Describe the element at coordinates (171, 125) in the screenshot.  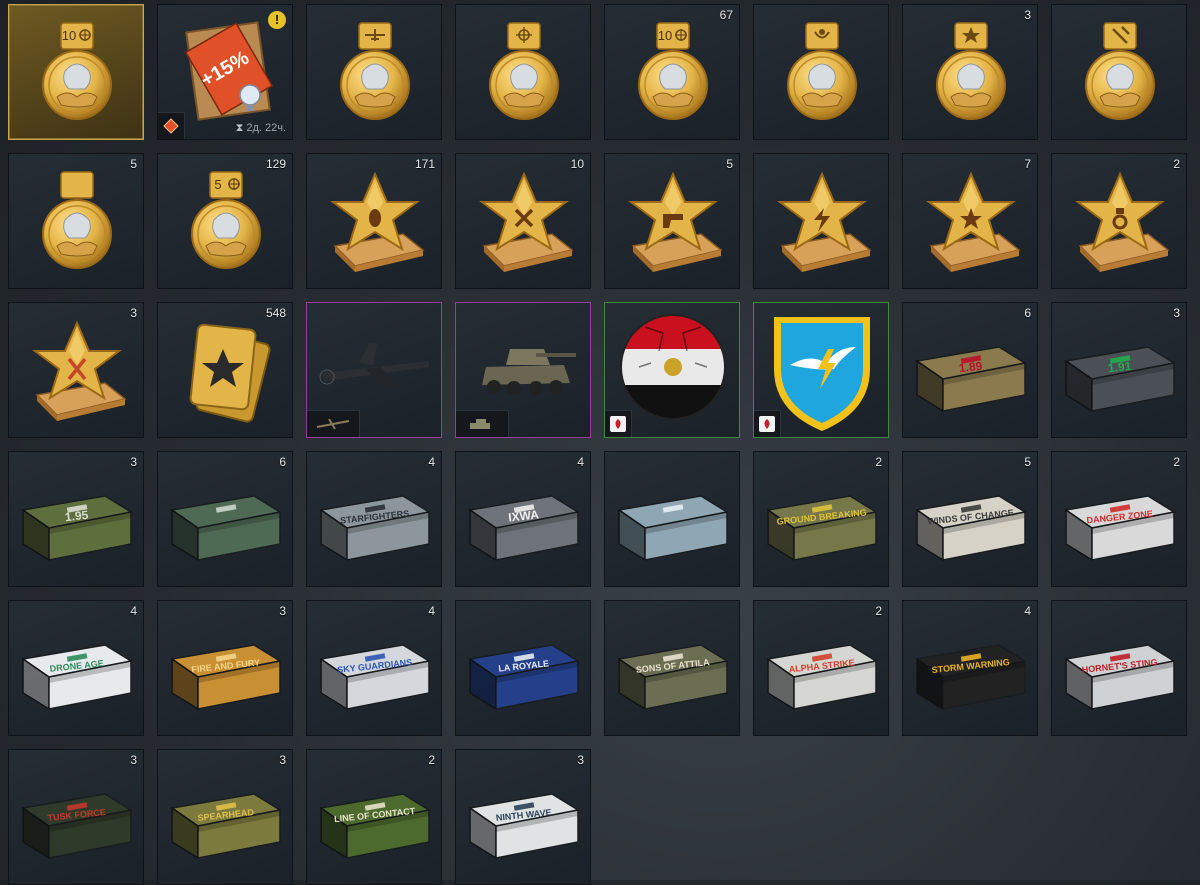
I see `booster-type-icon` at that location.